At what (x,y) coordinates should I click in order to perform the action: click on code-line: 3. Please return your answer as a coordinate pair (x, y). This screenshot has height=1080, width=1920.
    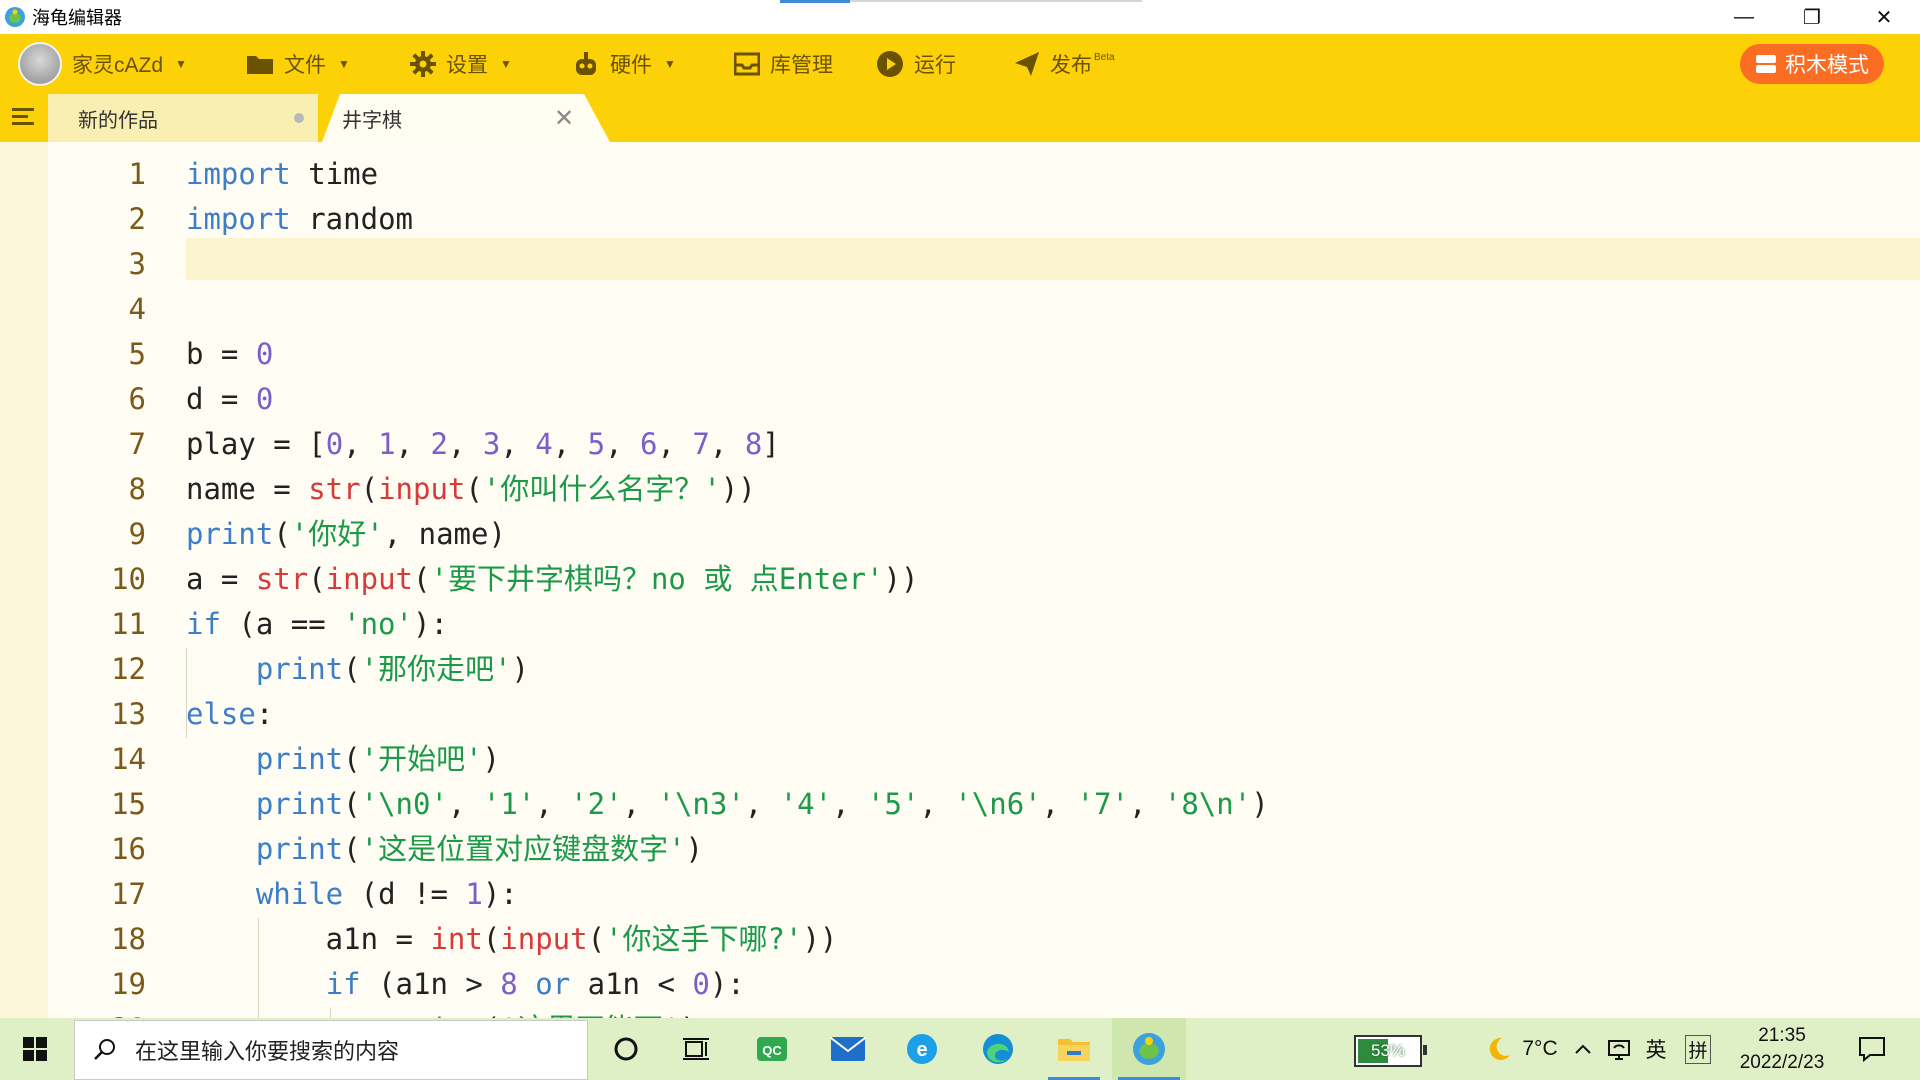
    Looking at the image, I should click on (634, 264).